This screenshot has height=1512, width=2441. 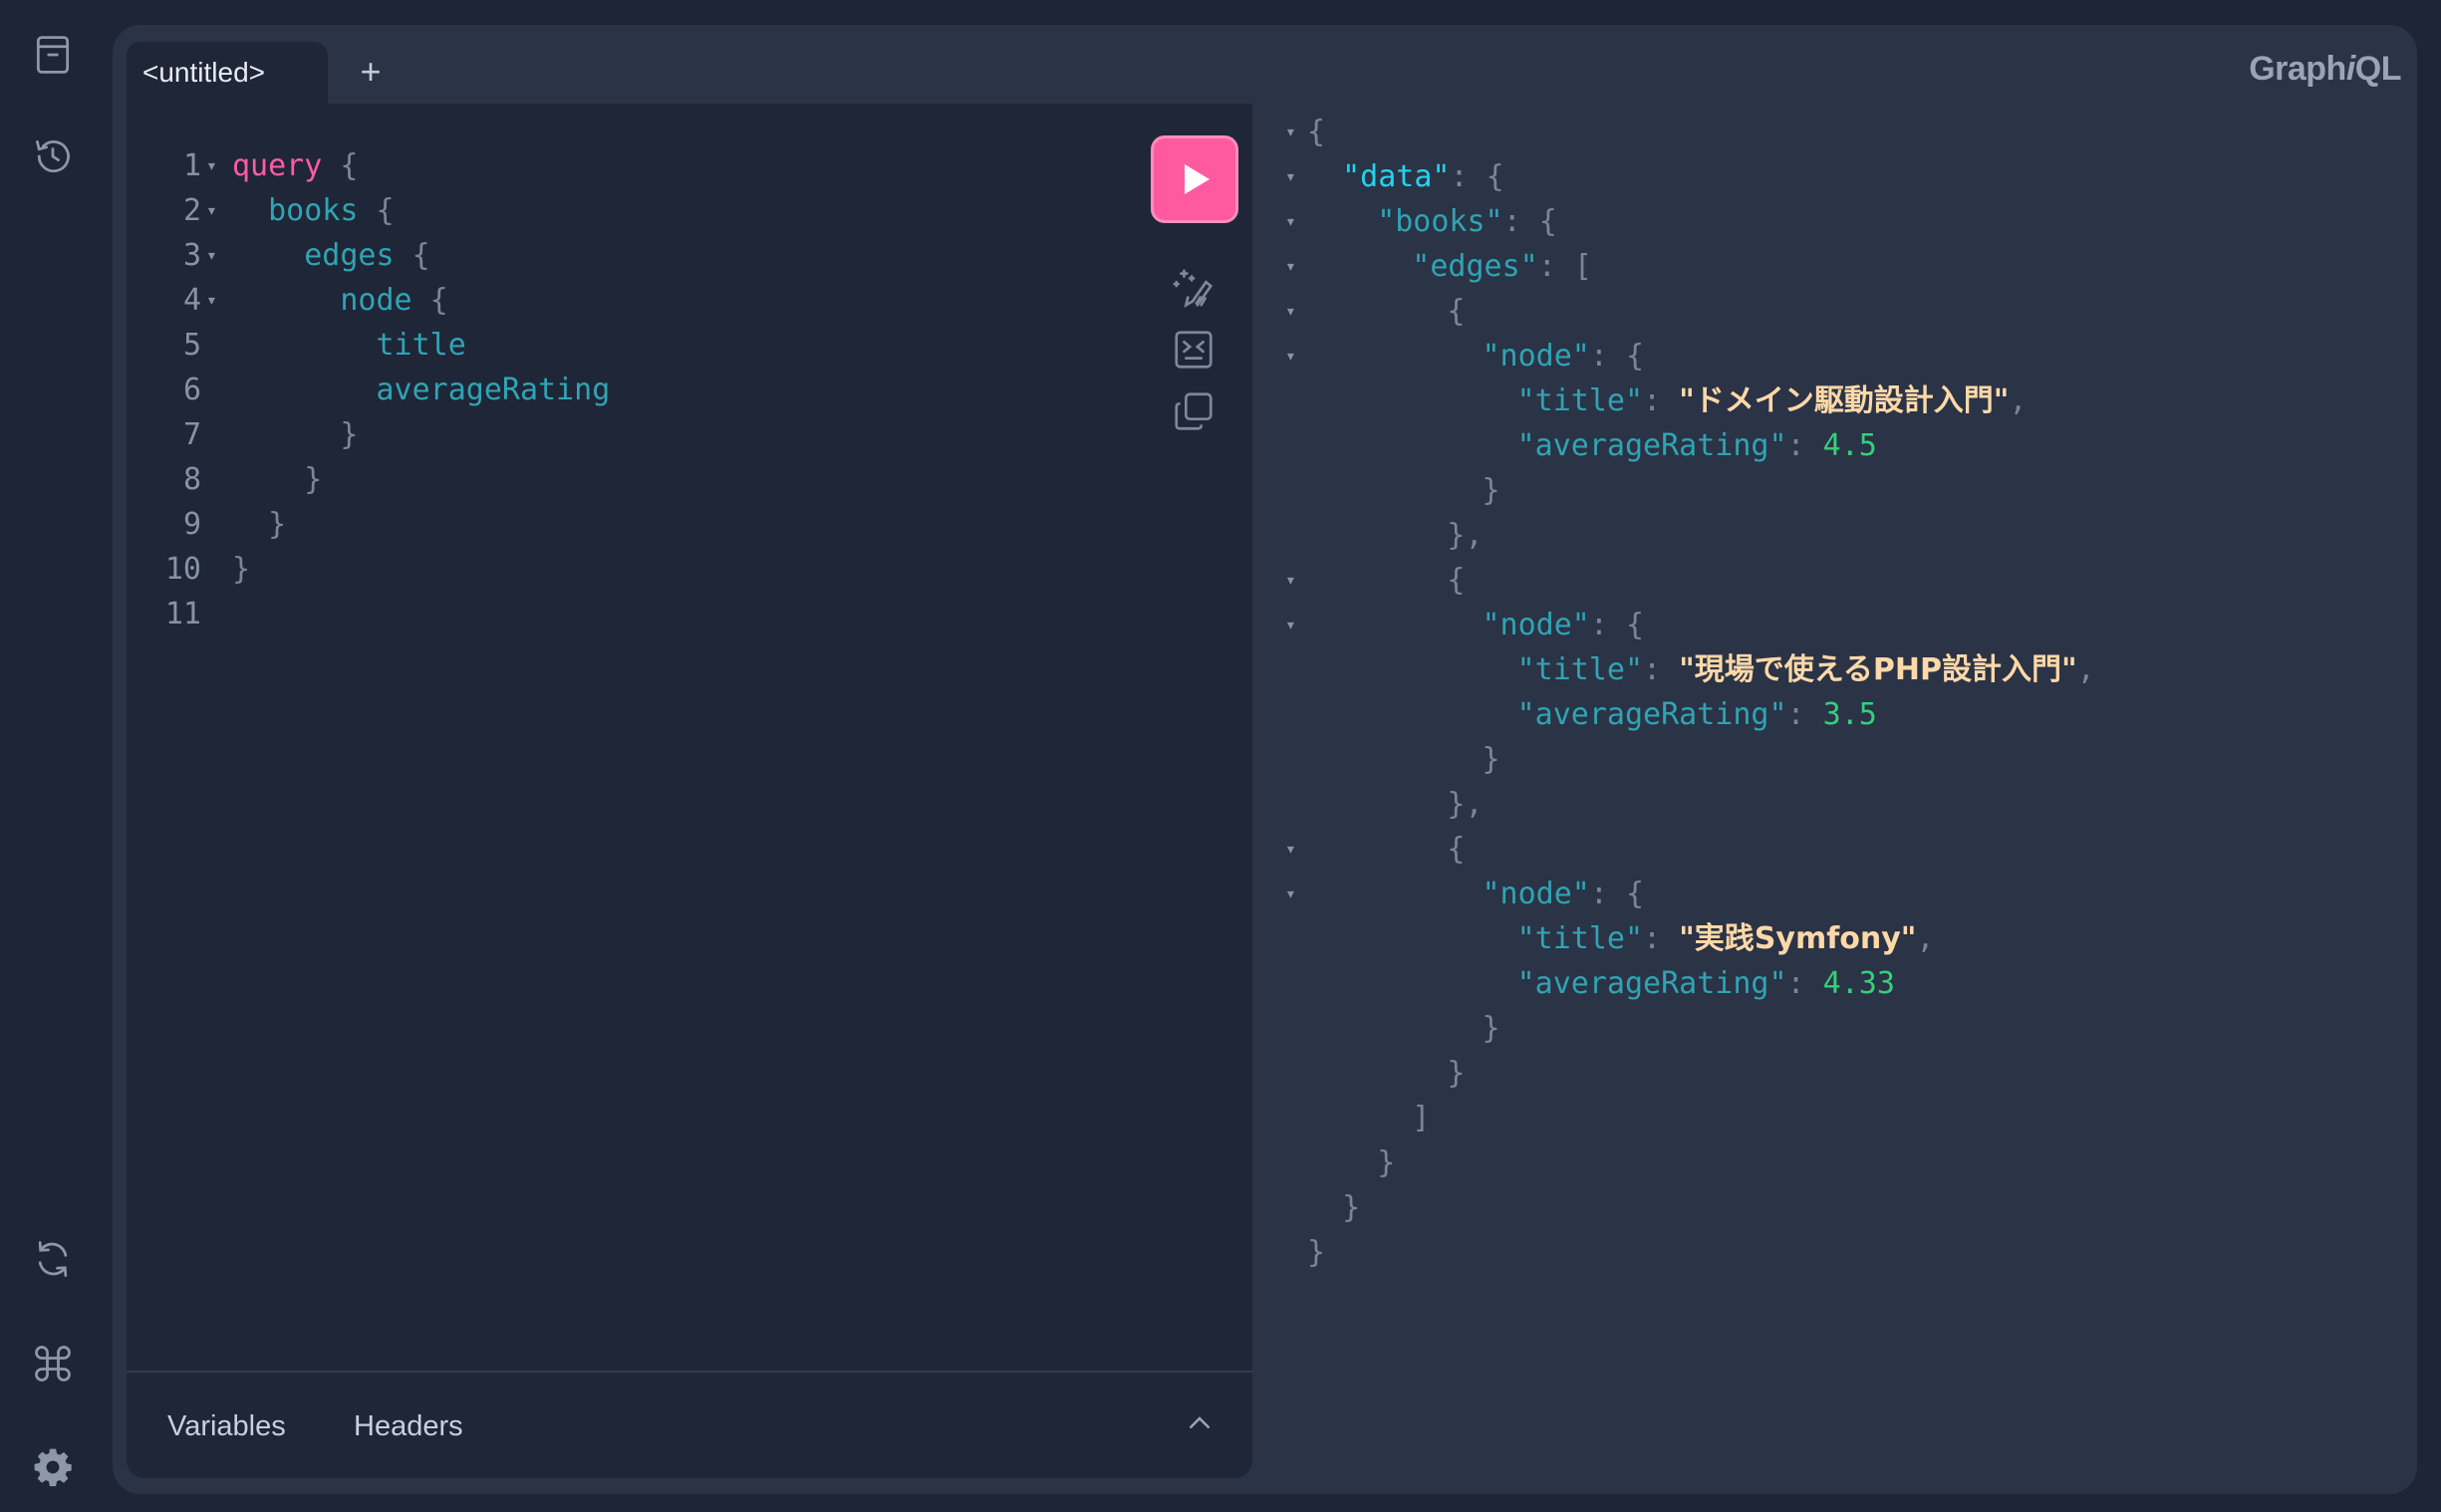 I want to click on result-token: 3.5, so click(x=1849, y=714).